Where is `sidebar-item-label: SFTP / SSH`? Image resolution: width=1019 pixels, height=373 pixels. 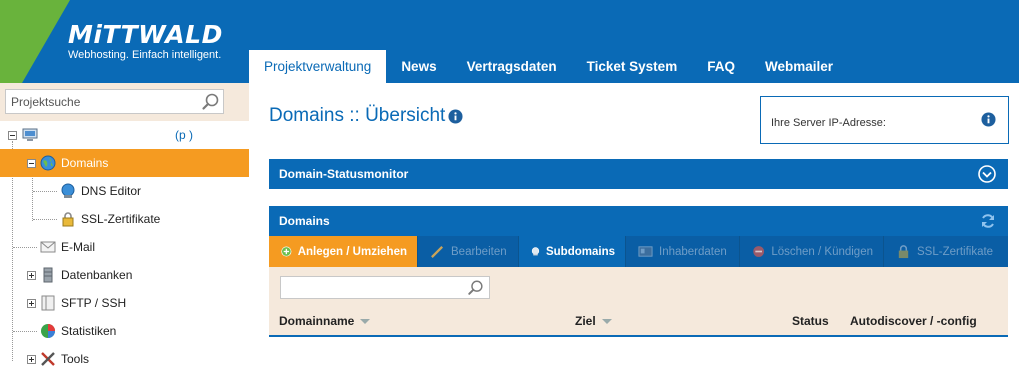
sidebar-item-label: SFTP / SSH is located at coordinates (94, 303).